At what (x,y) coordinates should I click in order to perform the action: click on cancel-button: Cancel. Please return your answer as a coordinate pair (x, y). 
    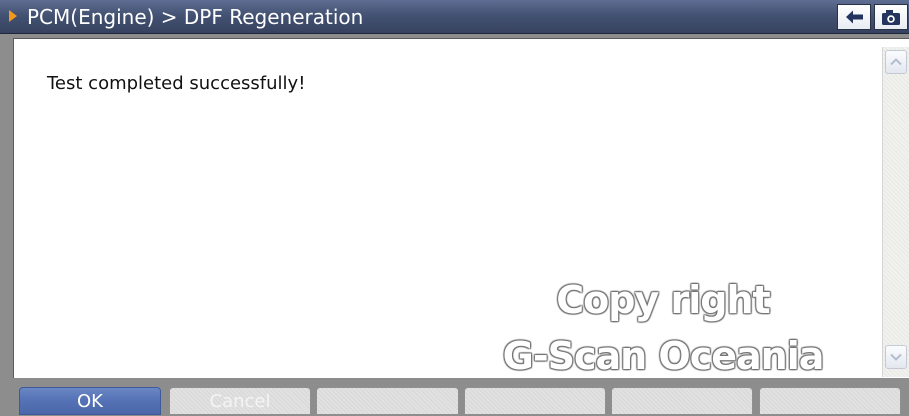
    Looking at the image, I should click on (240, 401).